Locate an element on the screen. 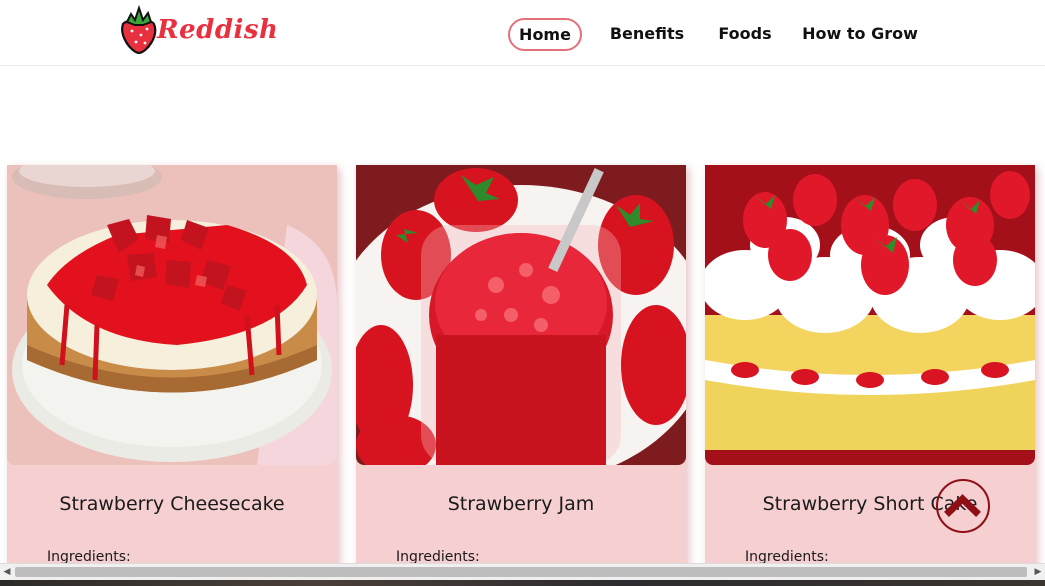 The height and width of the screenshot is (586, 1045). card-title: Strawberry Jam is located at coordinates (521, 504).